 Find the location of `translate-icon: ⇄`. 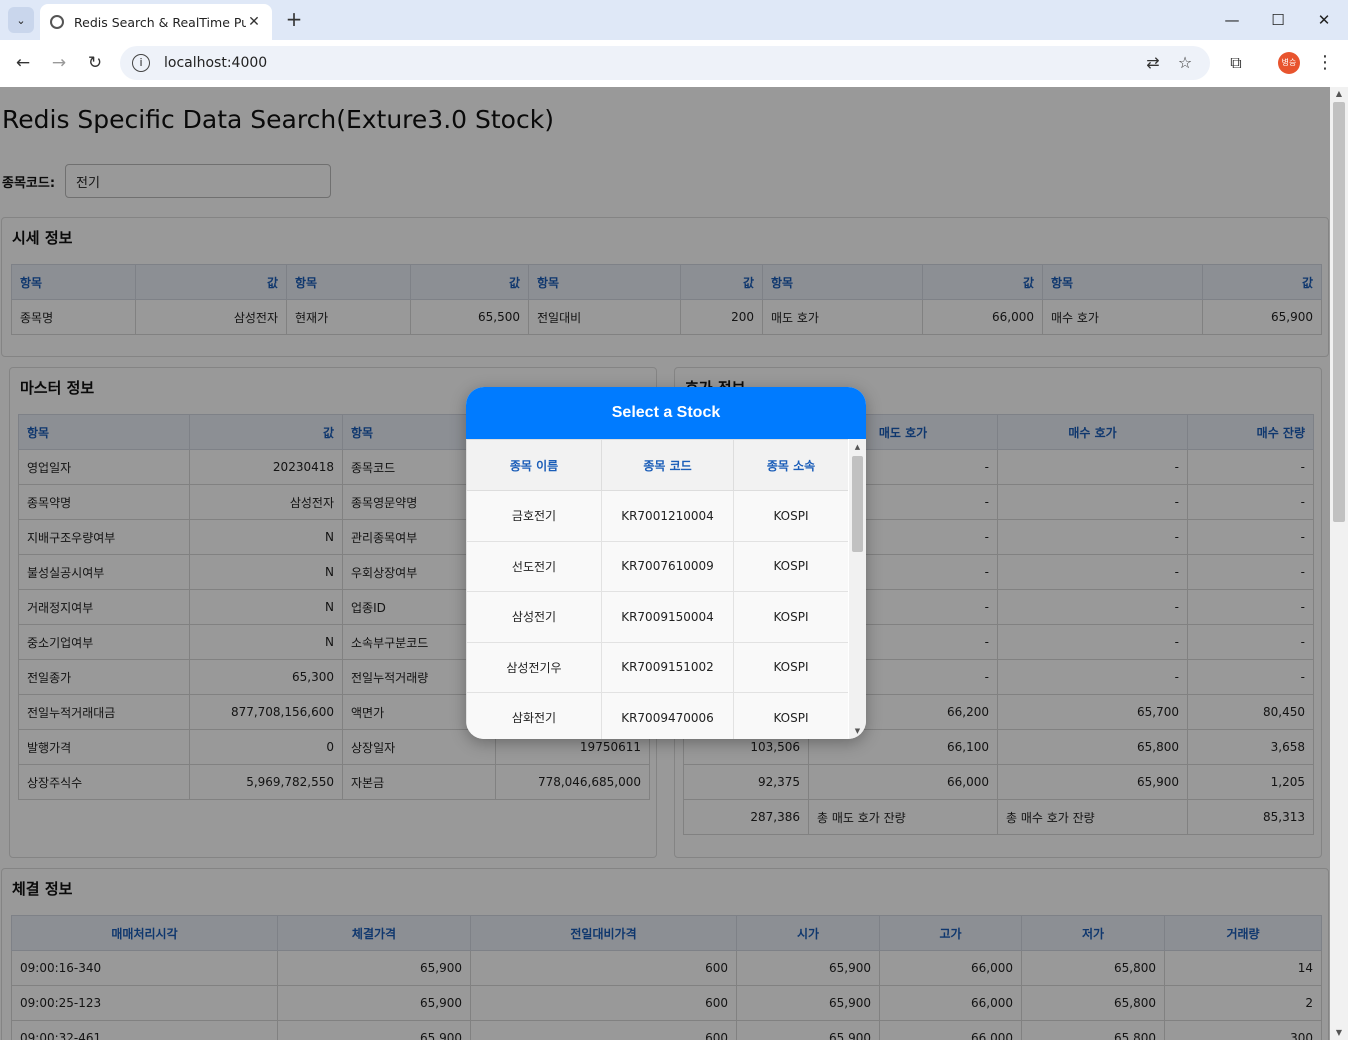

translate-icon: ⇄ is located at coordinates (1153, 63).